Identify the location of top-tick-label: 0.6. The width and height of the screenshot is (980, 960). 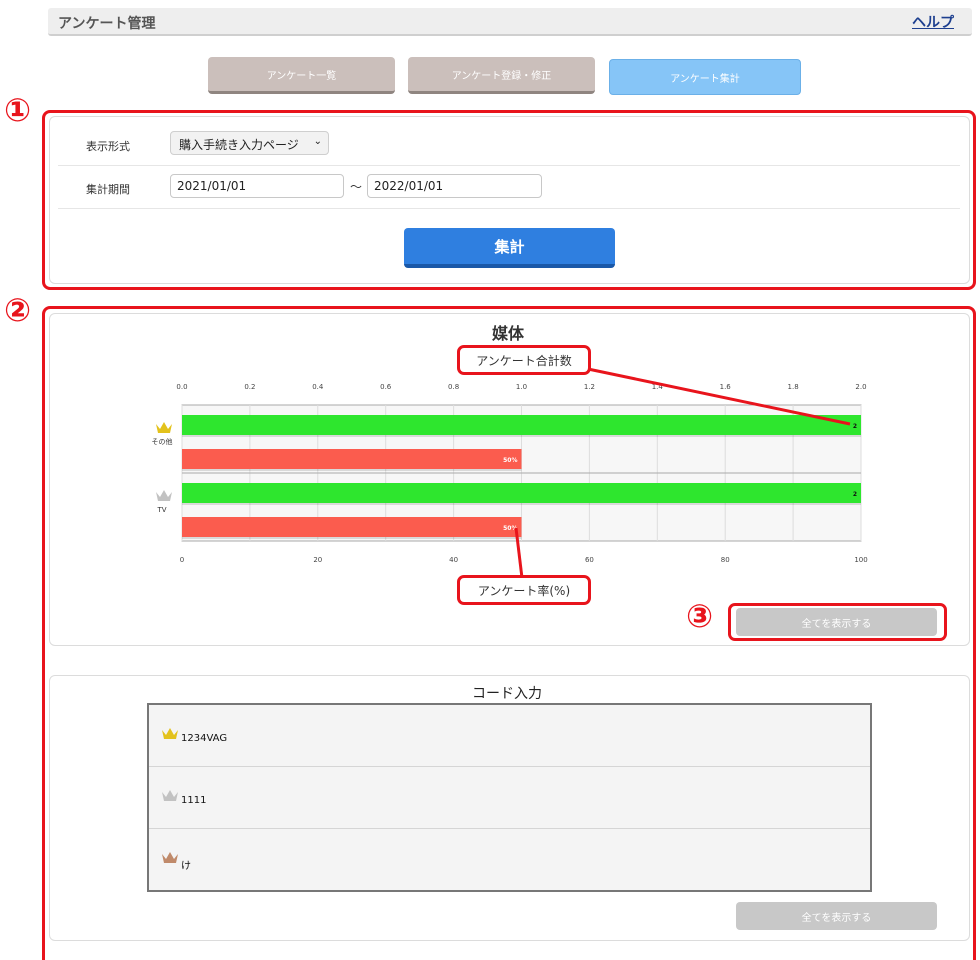
(386, 387).